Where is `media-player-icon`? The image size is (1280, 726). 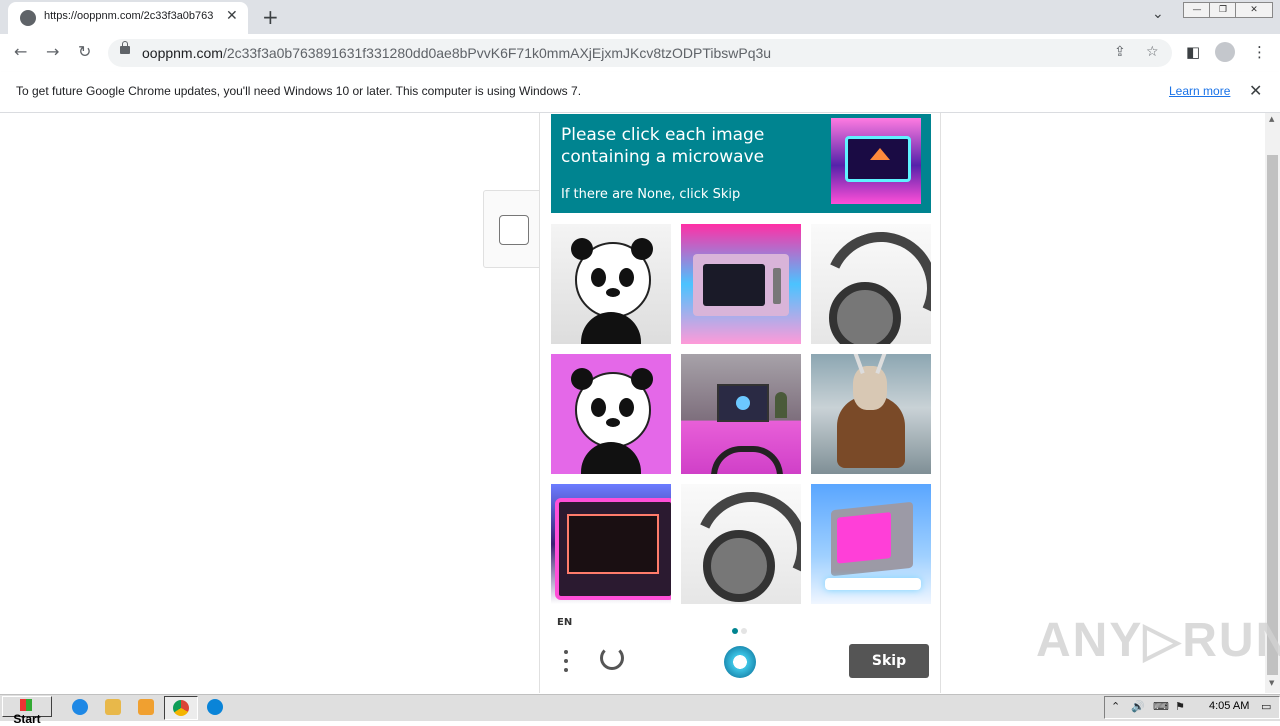
media-player-icon is located at coordinates (146, 707).